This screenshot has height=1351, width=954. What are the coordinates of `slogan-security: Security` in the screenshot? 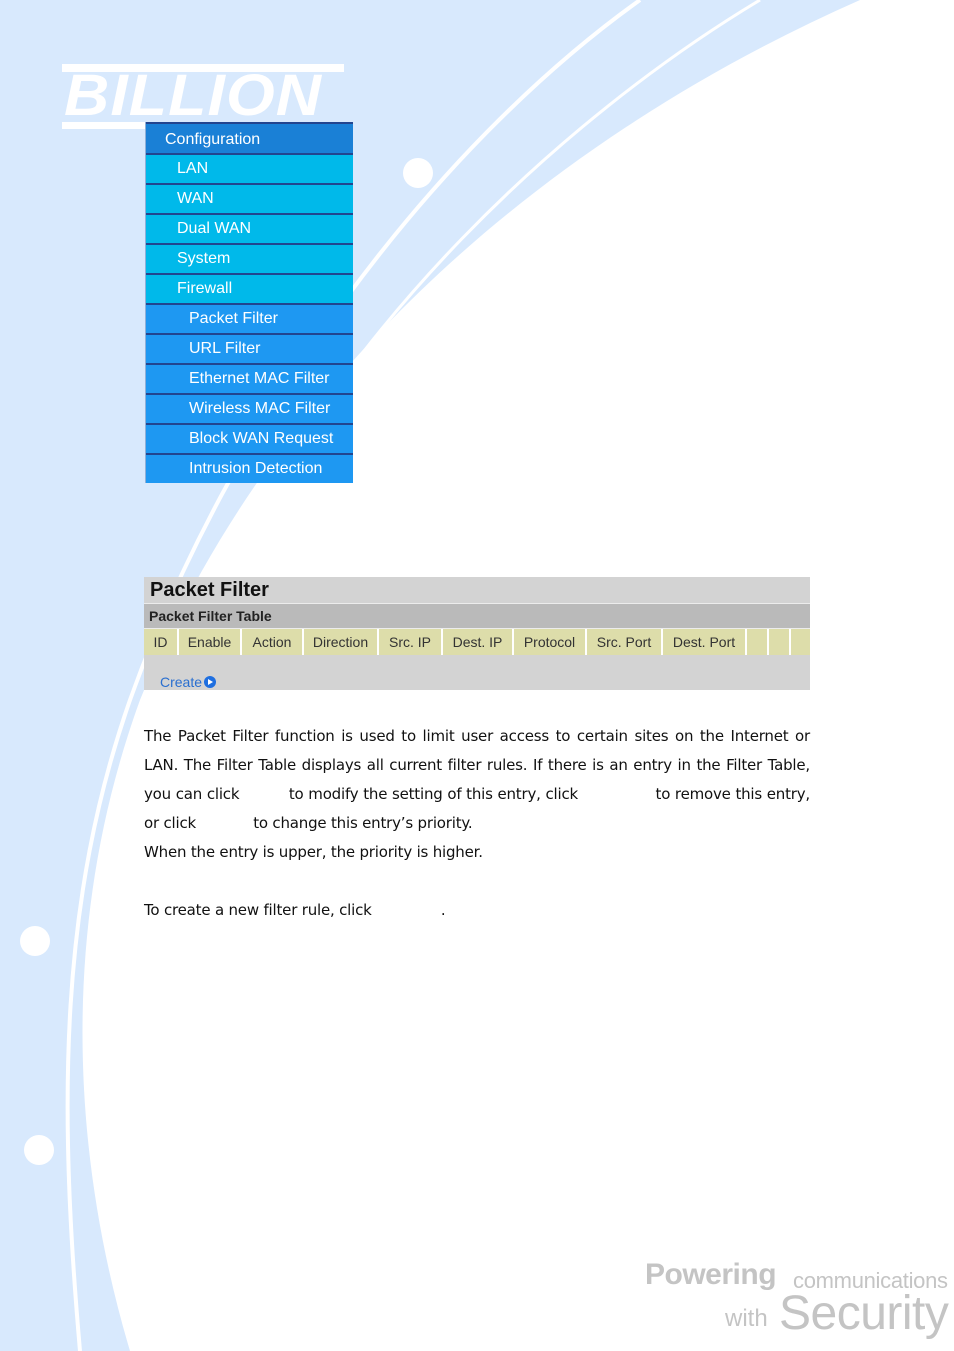 It's located at (864, 1313).